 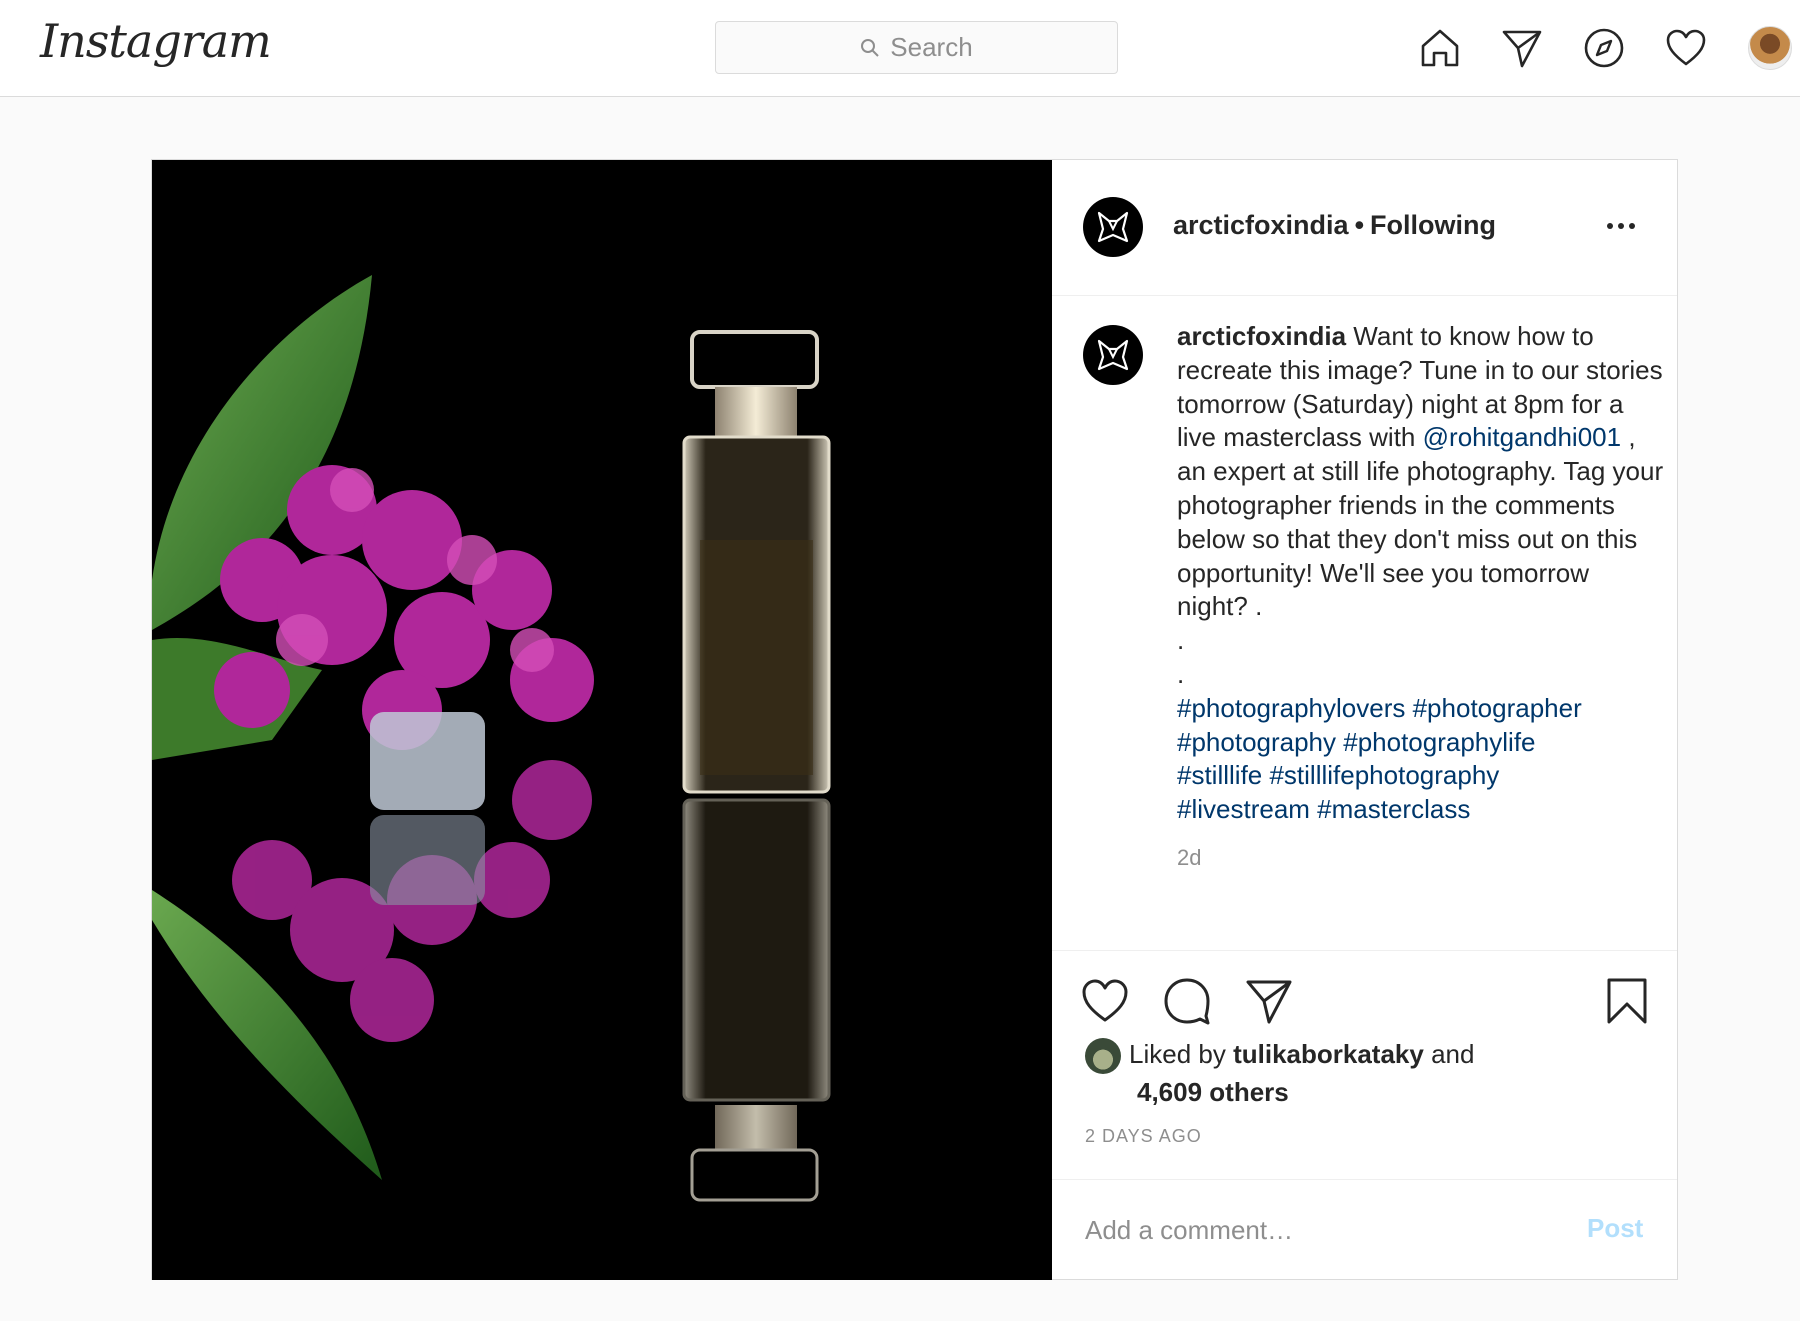 I want to click on like-button, so click(x=1106, y=1002).